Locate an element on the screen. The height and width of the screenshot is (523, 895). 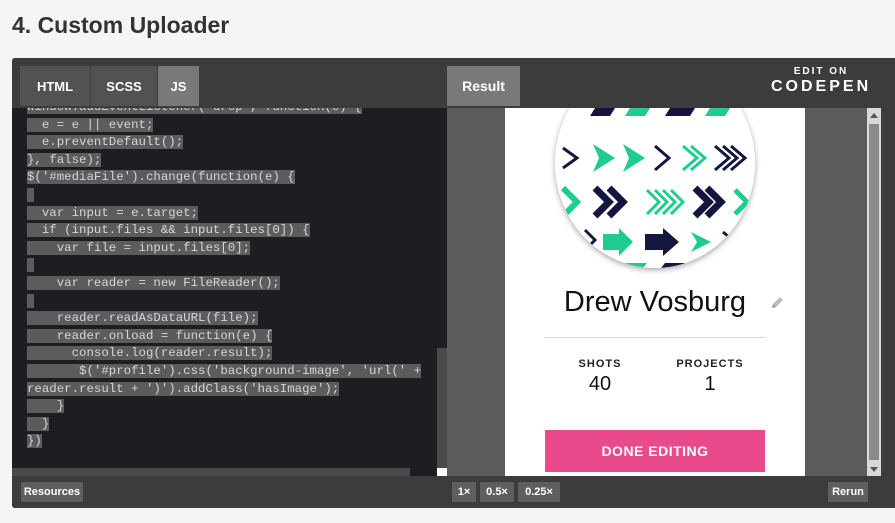
edit-on-codepen-link: EDIT ON CODEPEN is located at coordinates (821, 81).